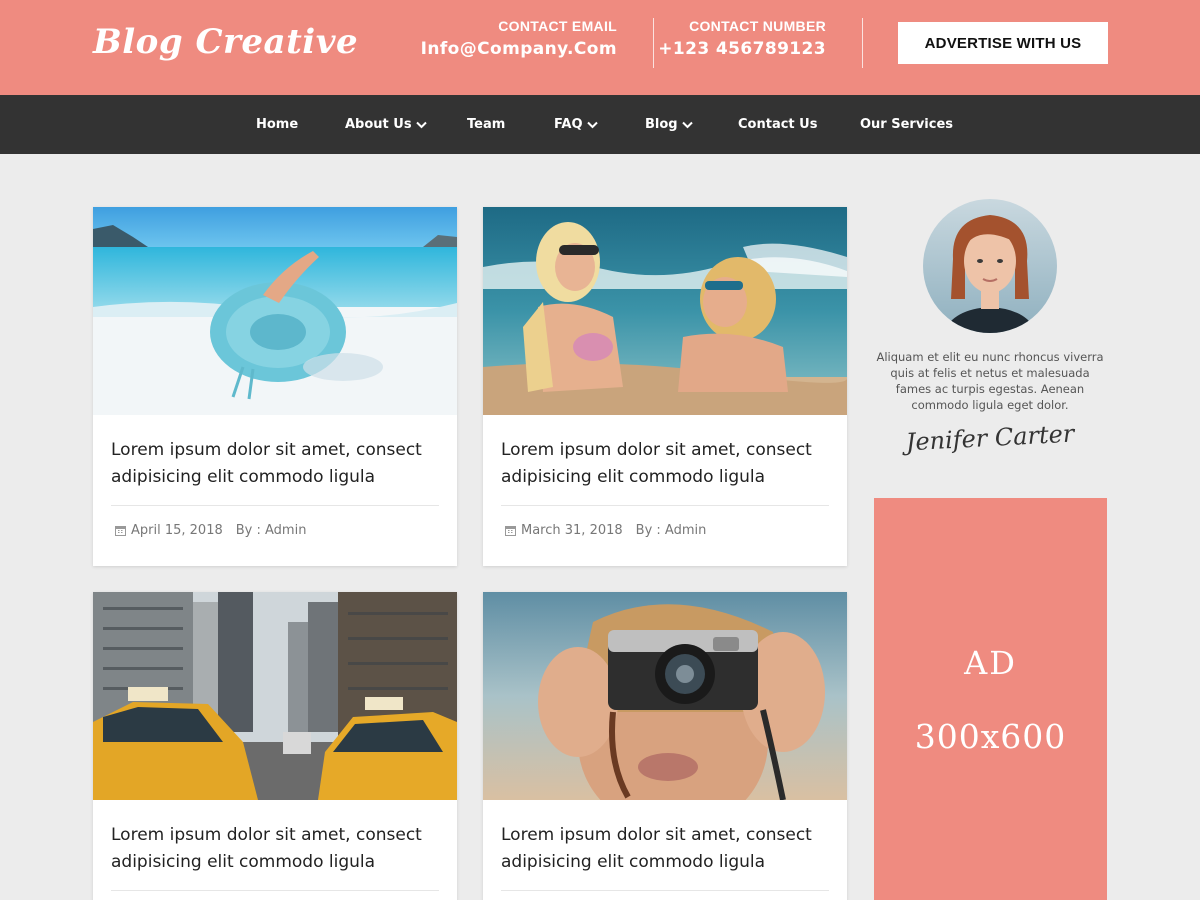  I want to click on nav-item-label: Contact Us, so click(778, 124).